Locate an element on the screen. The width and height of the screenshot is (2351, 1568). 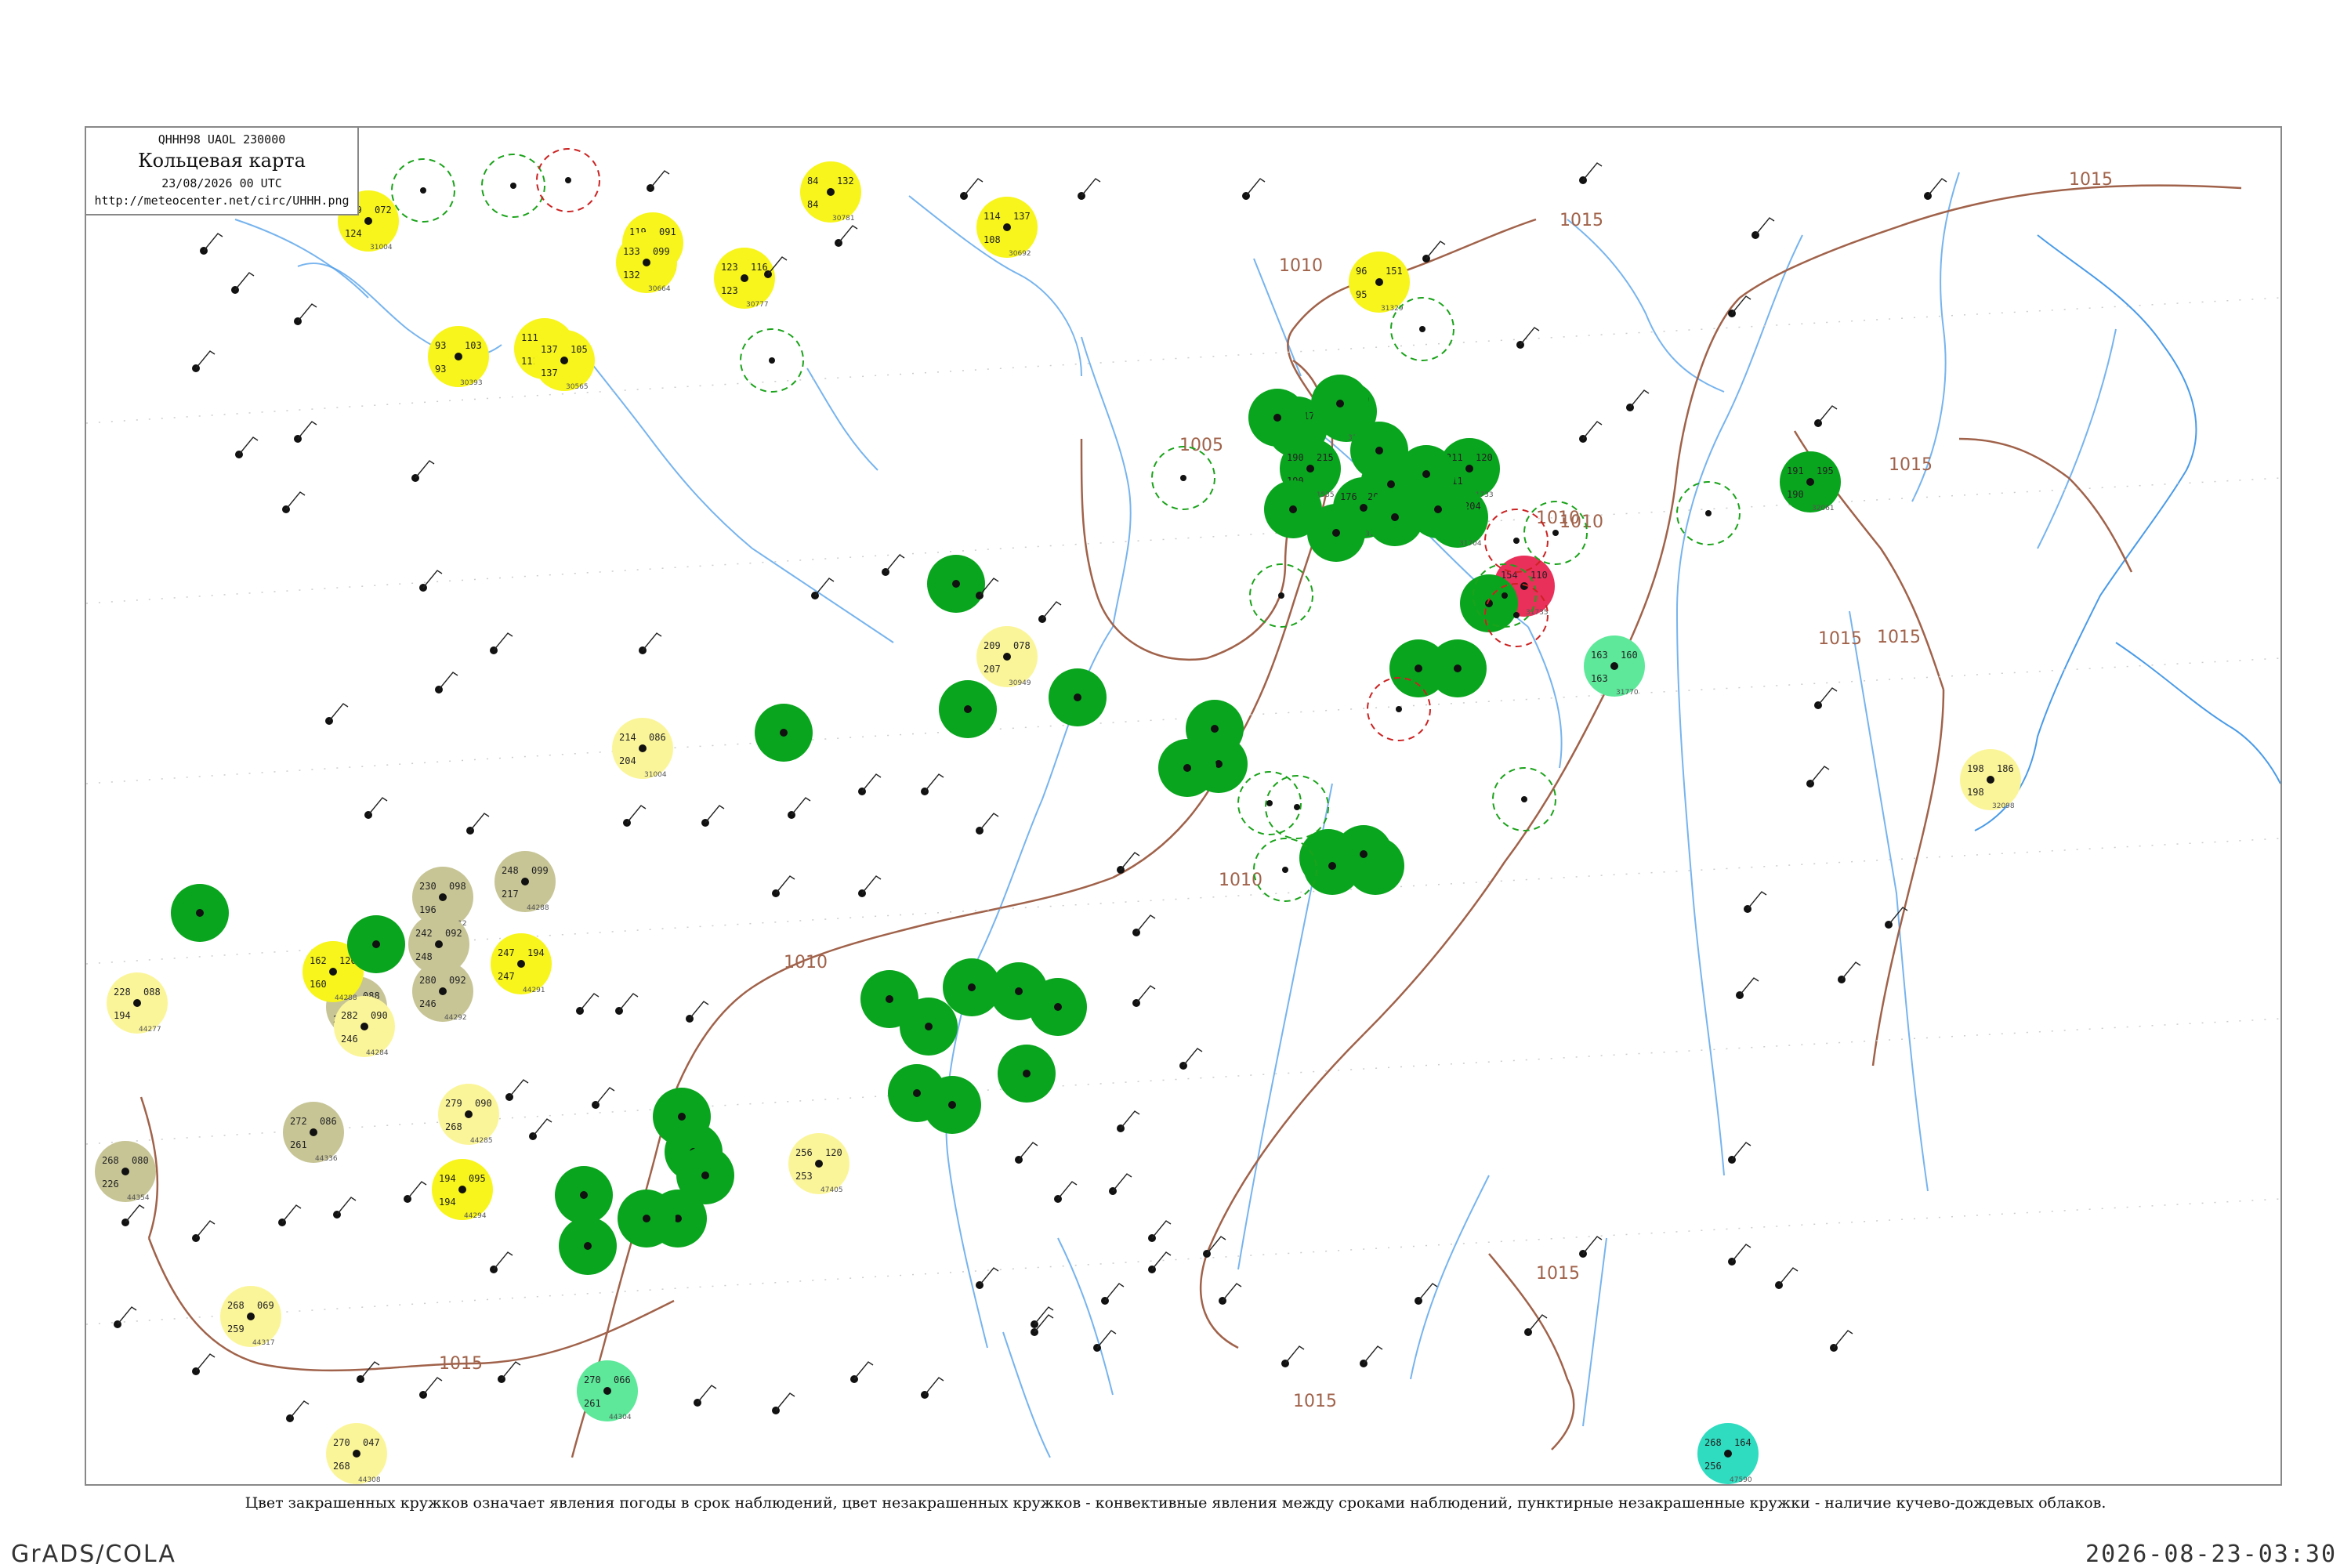
map-title: Кольцевая карта is located at coordinates (222, 161).